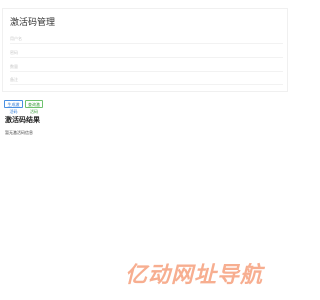  What do you see at coordinates (14, 66) in the screenshot?
I see `field-label-quantity: 数量` at bounding box center [14, 66].